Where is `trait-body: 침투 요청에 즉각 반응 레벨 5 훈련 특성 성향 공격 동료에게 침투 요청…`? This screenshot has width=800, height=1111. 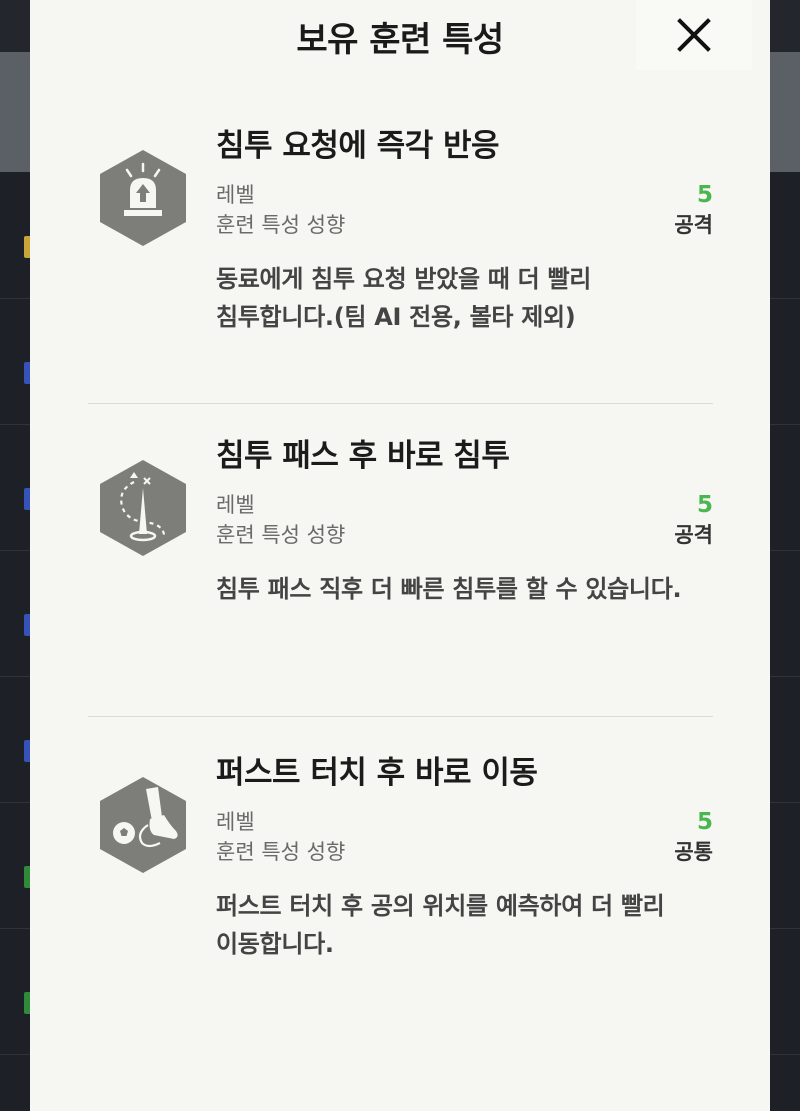 trait-body: 침투 요청에 즉각 반응 레벨 5 훈련 특성 성향 공격 동료에게 침투 요청… is located at coordinates (464, 231).